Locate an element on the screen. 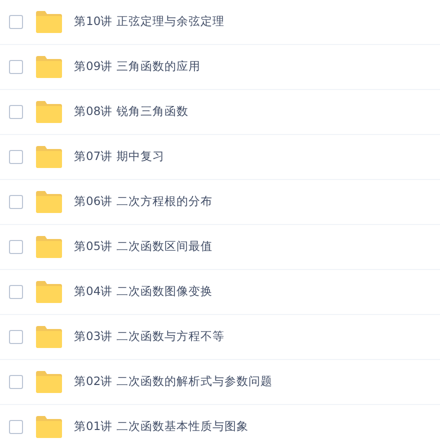 Image resolution: width=440 pixels, height=440 pixels. folder-name: 第06讲 二次方程根的分布 is located at coordinates (143, 202).